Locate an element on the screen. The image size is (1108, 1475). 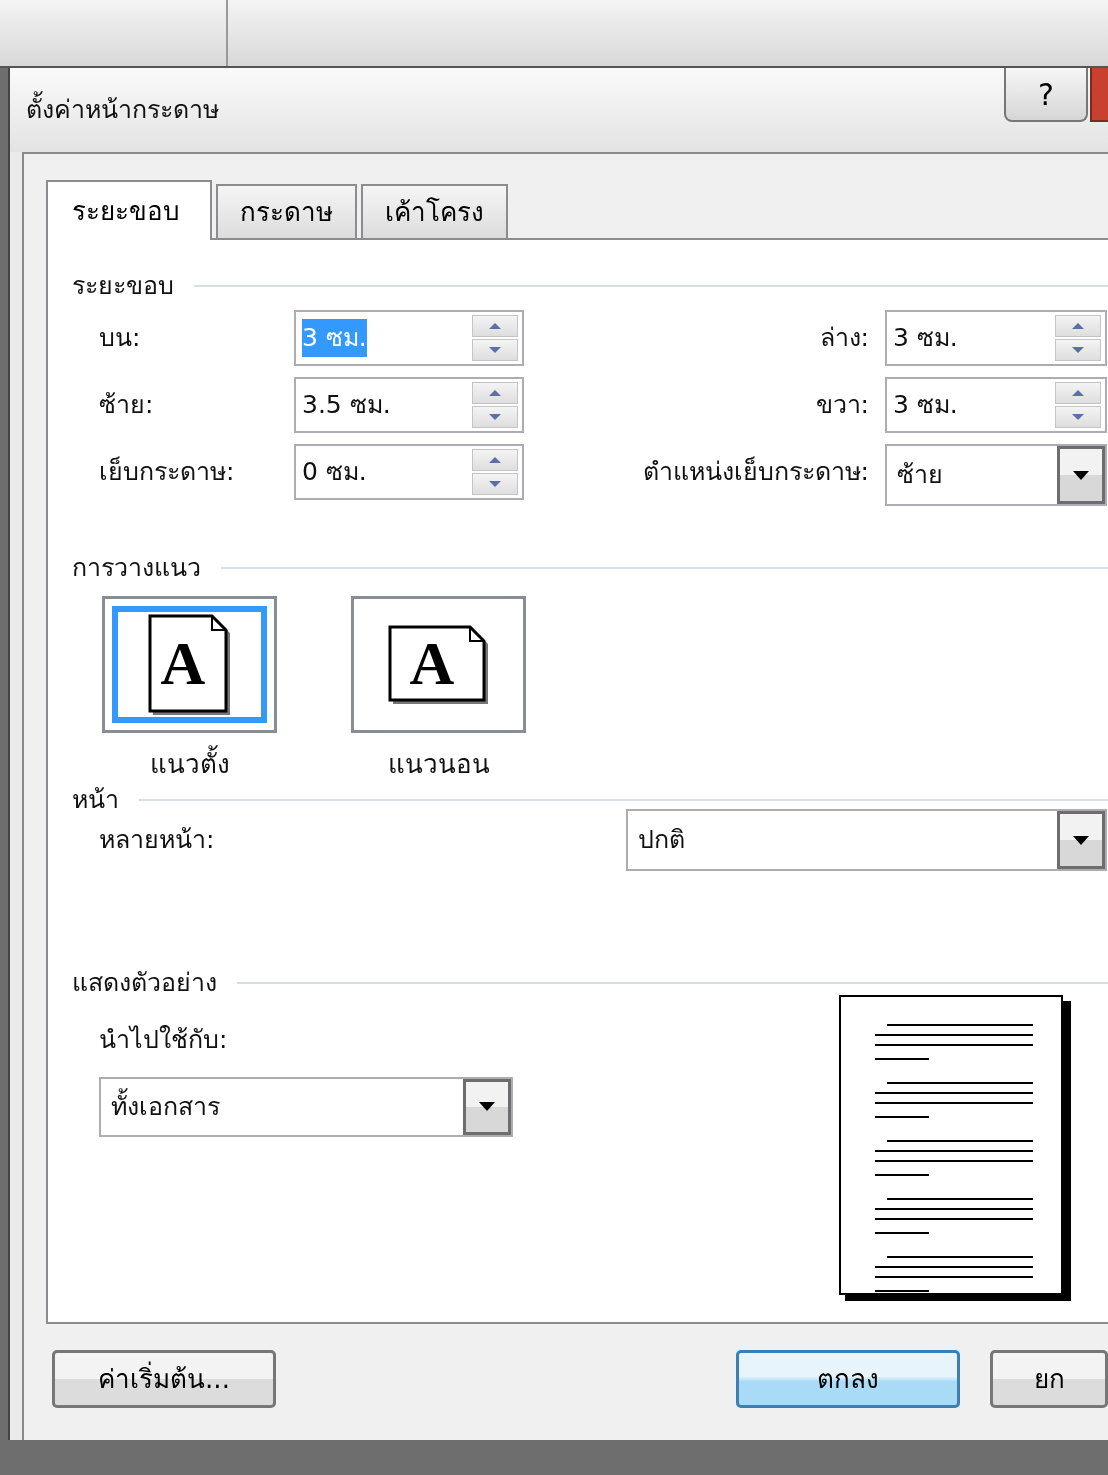
help-button: ? is located at coordinates (1046, 95).